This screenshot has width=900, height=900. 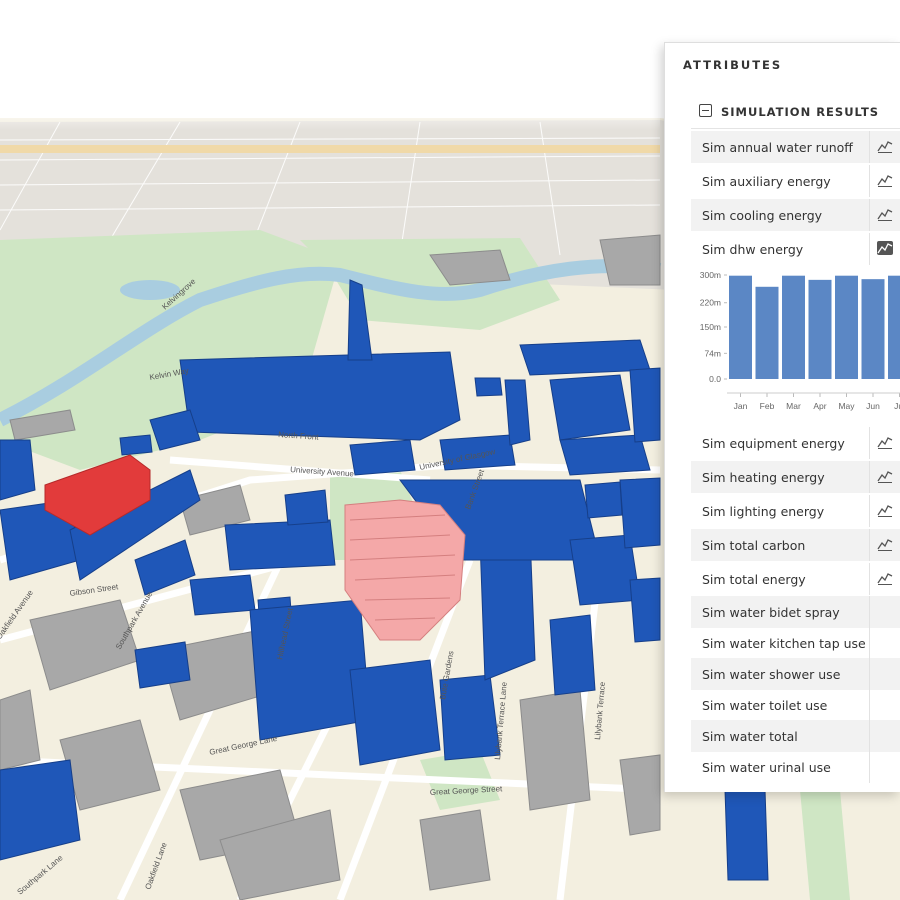 What do you see at coordinates (819, 406) in the screenshot?
I see `x-tick-label: Apr` at bounding box center [819, 406].